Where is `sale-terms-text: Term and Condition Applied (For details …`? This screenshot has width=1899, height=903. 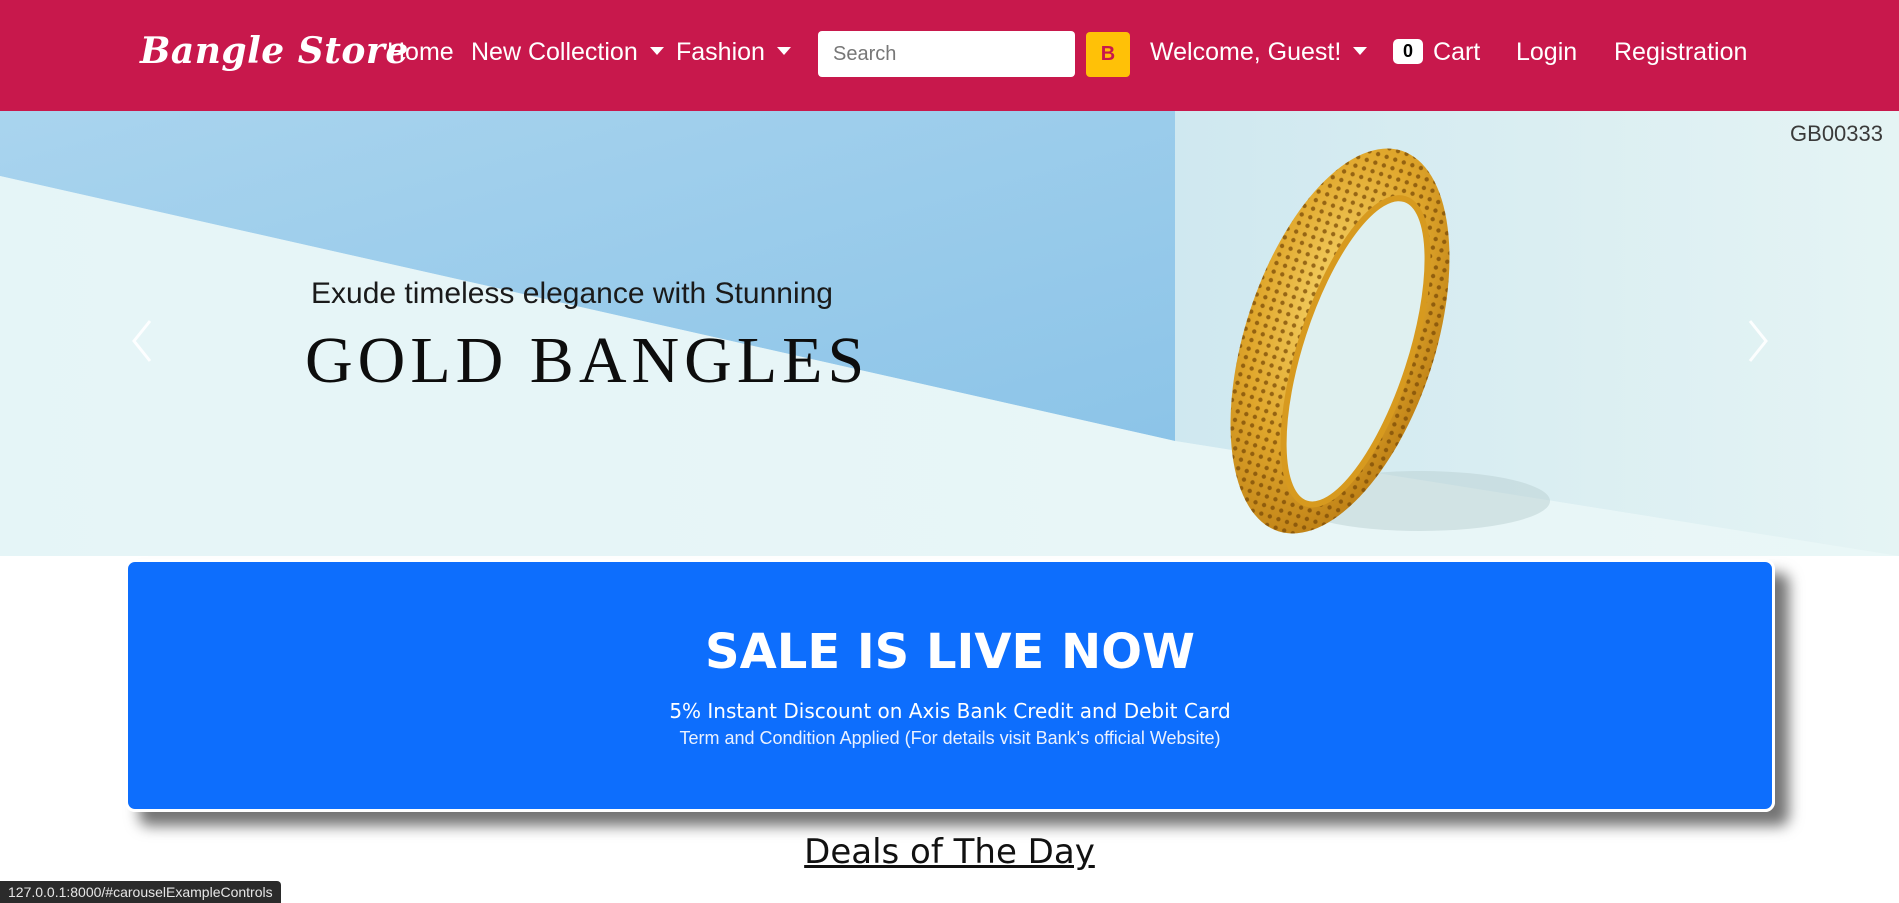
sale-terms-text: Term and Condition Applied (For details … is located at coordinates (950, 738).